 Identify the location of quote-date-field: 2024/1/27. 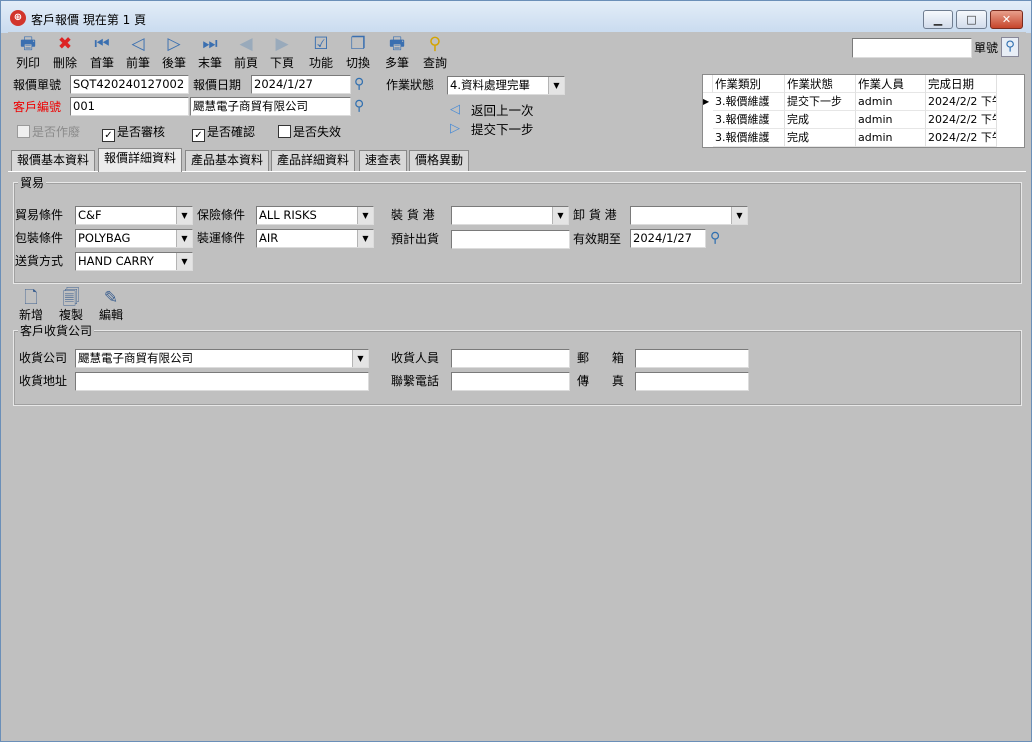
(301, 84).